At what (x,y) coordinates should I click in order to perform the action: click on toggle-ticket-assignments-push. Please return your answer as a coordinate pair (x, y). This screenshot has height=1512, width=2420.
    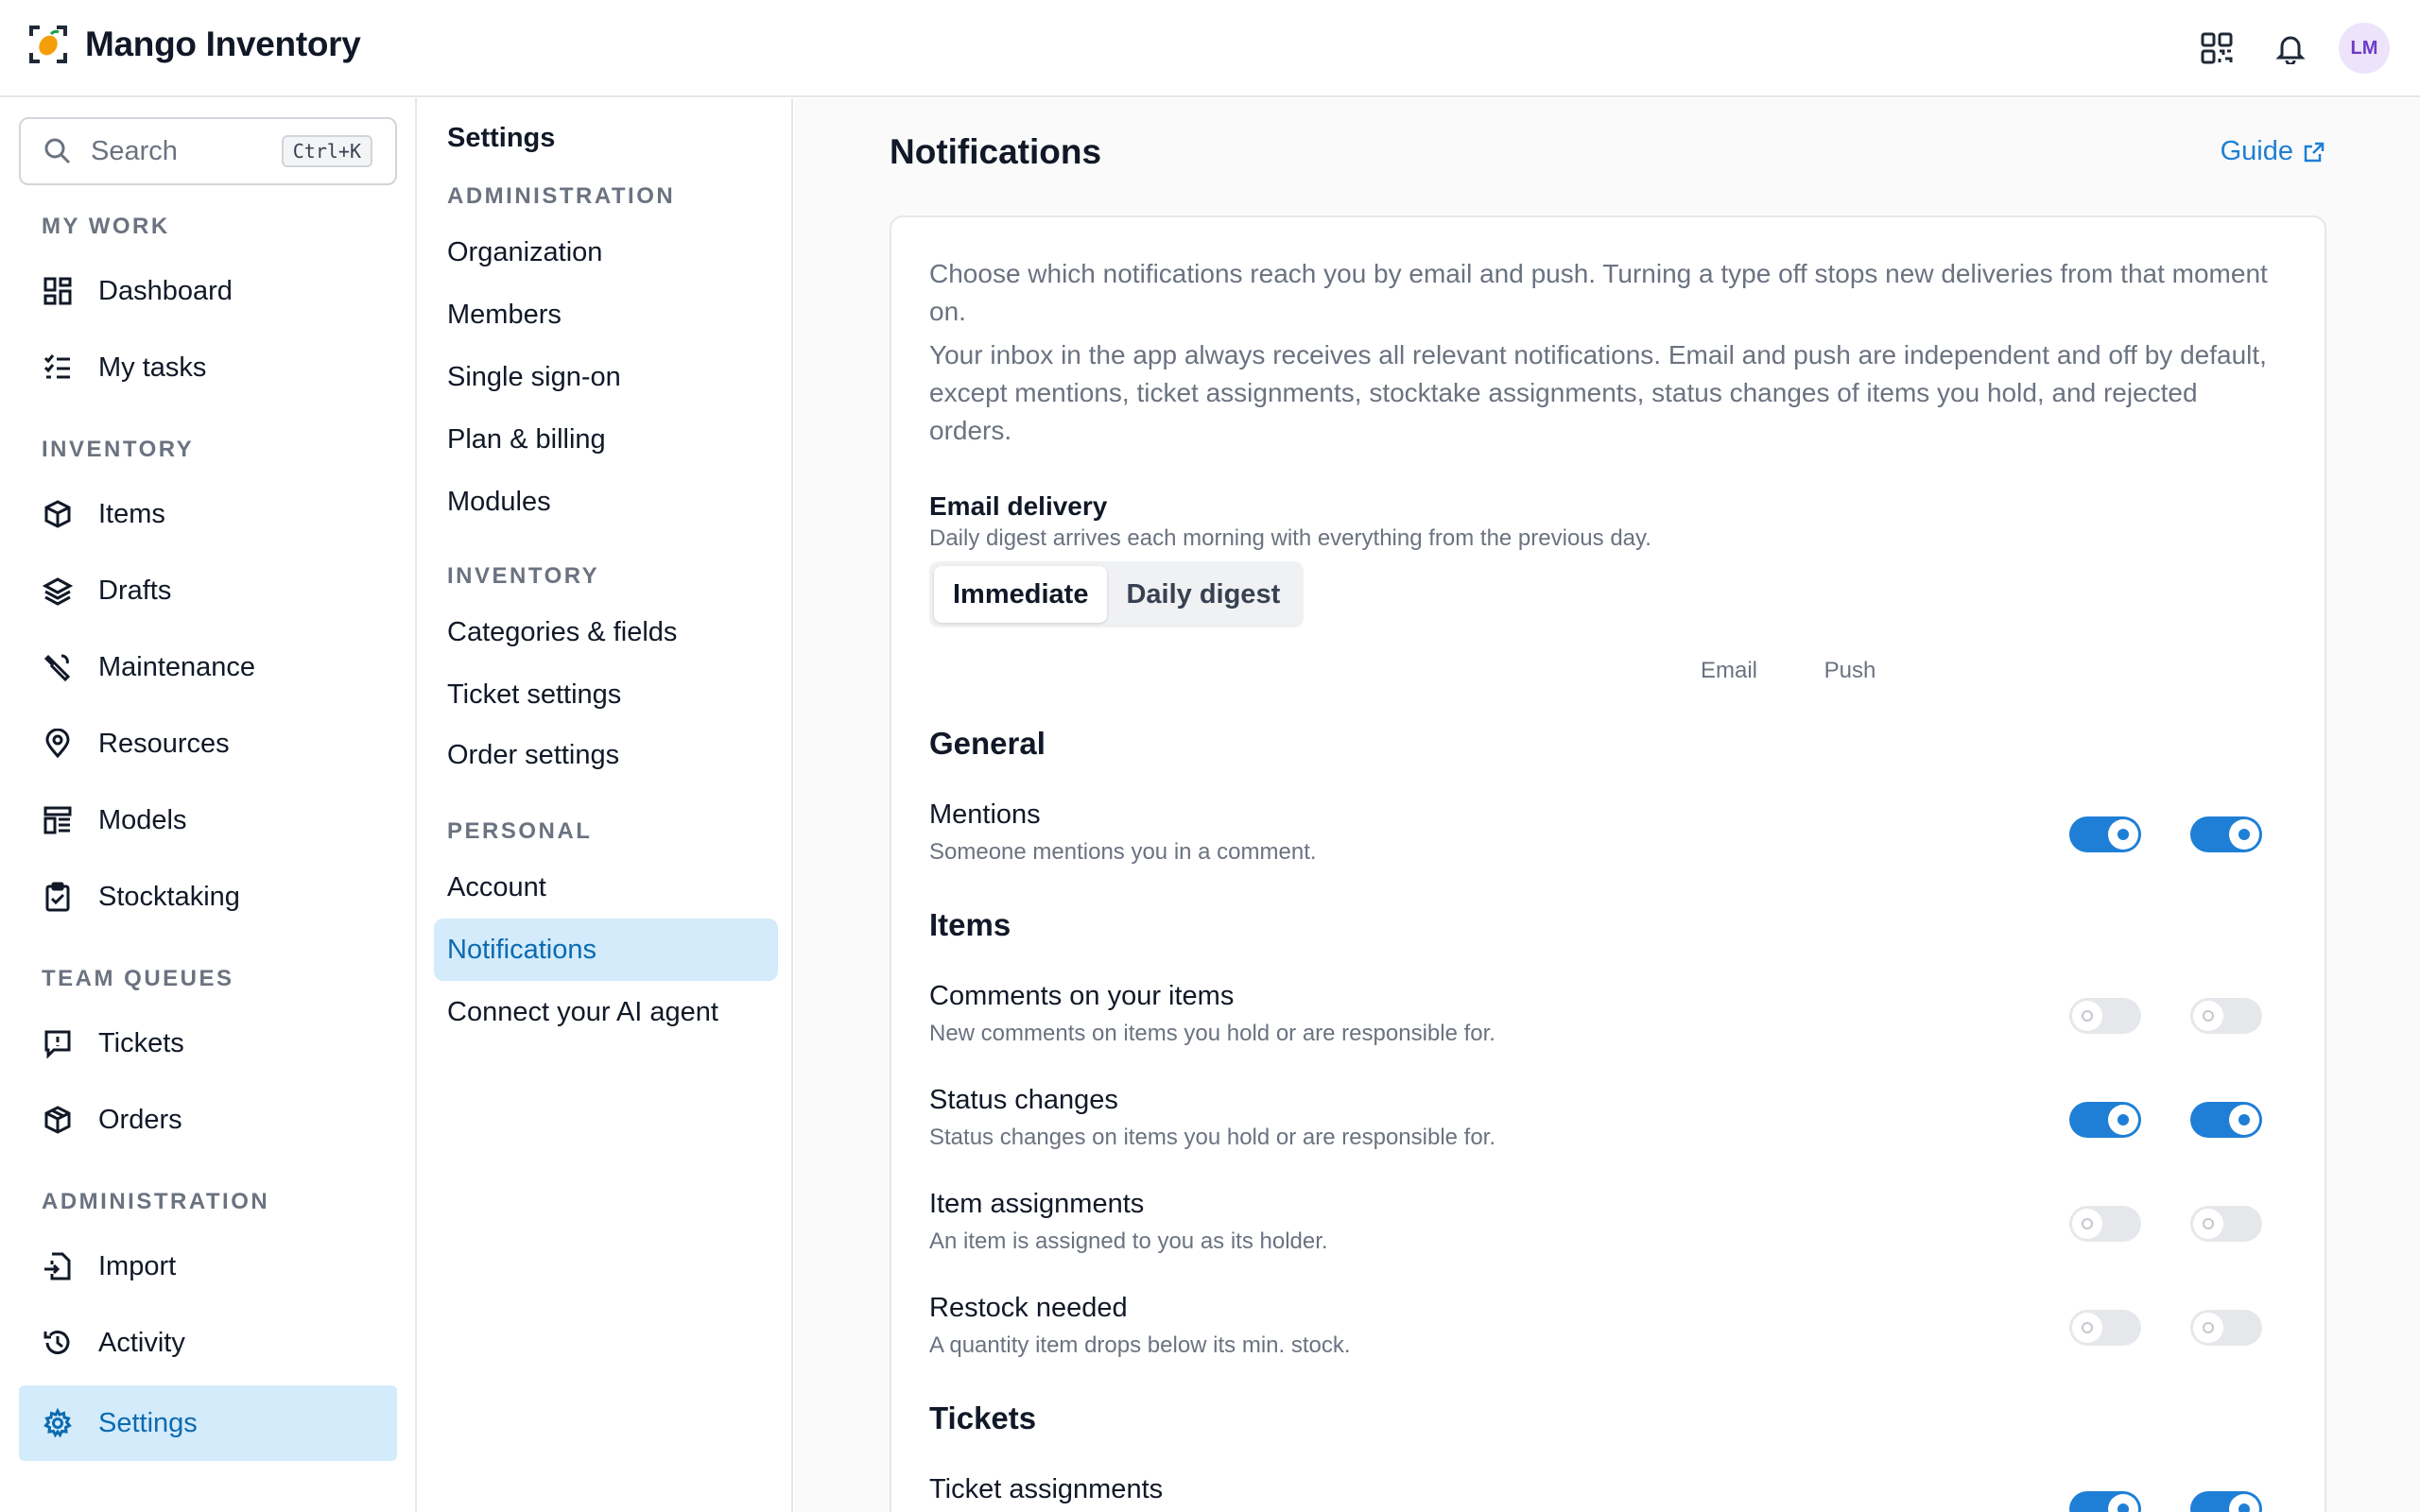
    Looking at the image, I should click on (2226, 1501).